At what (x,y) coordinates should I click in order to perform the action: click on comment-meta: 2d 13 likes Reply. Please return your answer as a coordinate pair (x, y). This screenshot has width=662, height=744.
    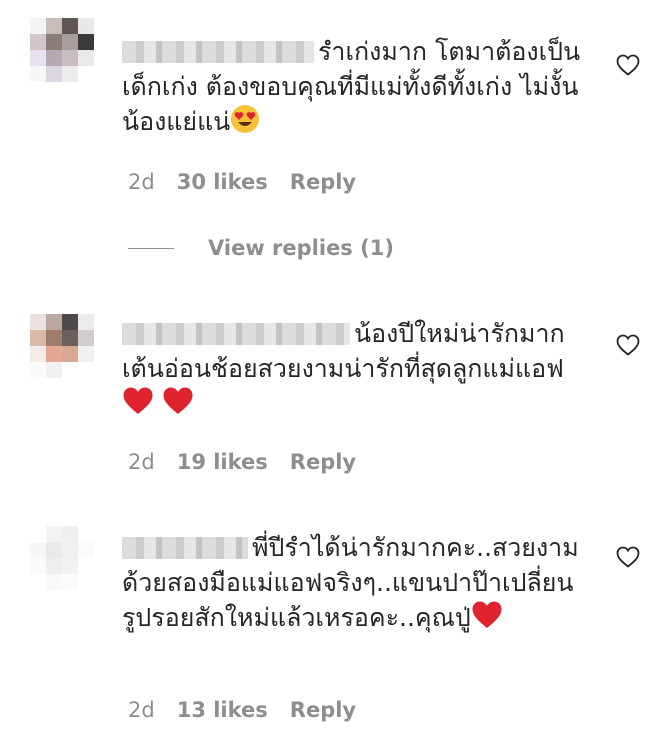
    Looking at the image, I should click on (242, 710).